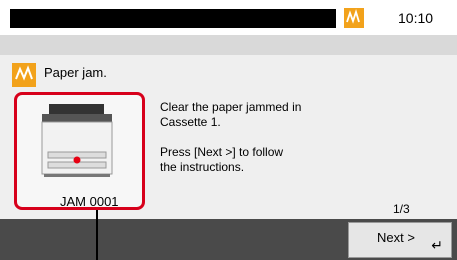  Describe the element at coordinates (396, 237) in the screenshot. I see `next-button-label: Next >` at that location.